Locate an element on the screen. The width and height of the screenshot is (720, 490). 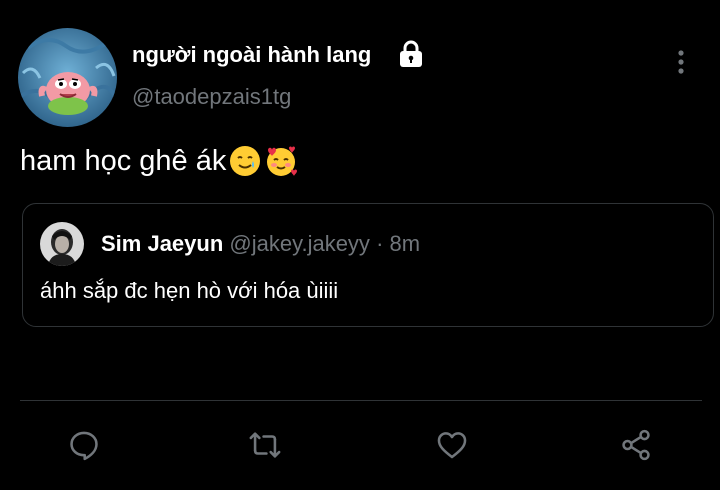
reply-button is located at coordinates (84, 445).